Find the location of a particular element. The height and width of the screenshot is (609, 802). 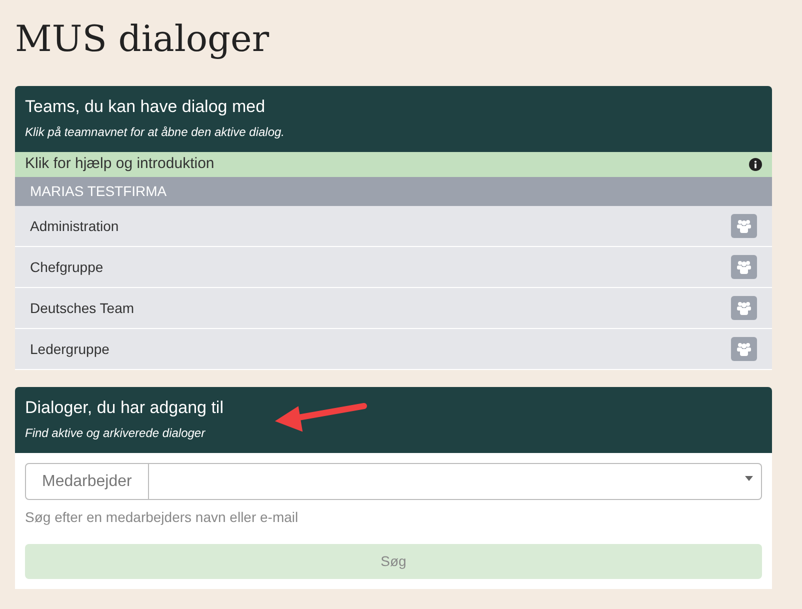

panel-title: Teams, du kan have dialog med is located at coordinates (145, 107).